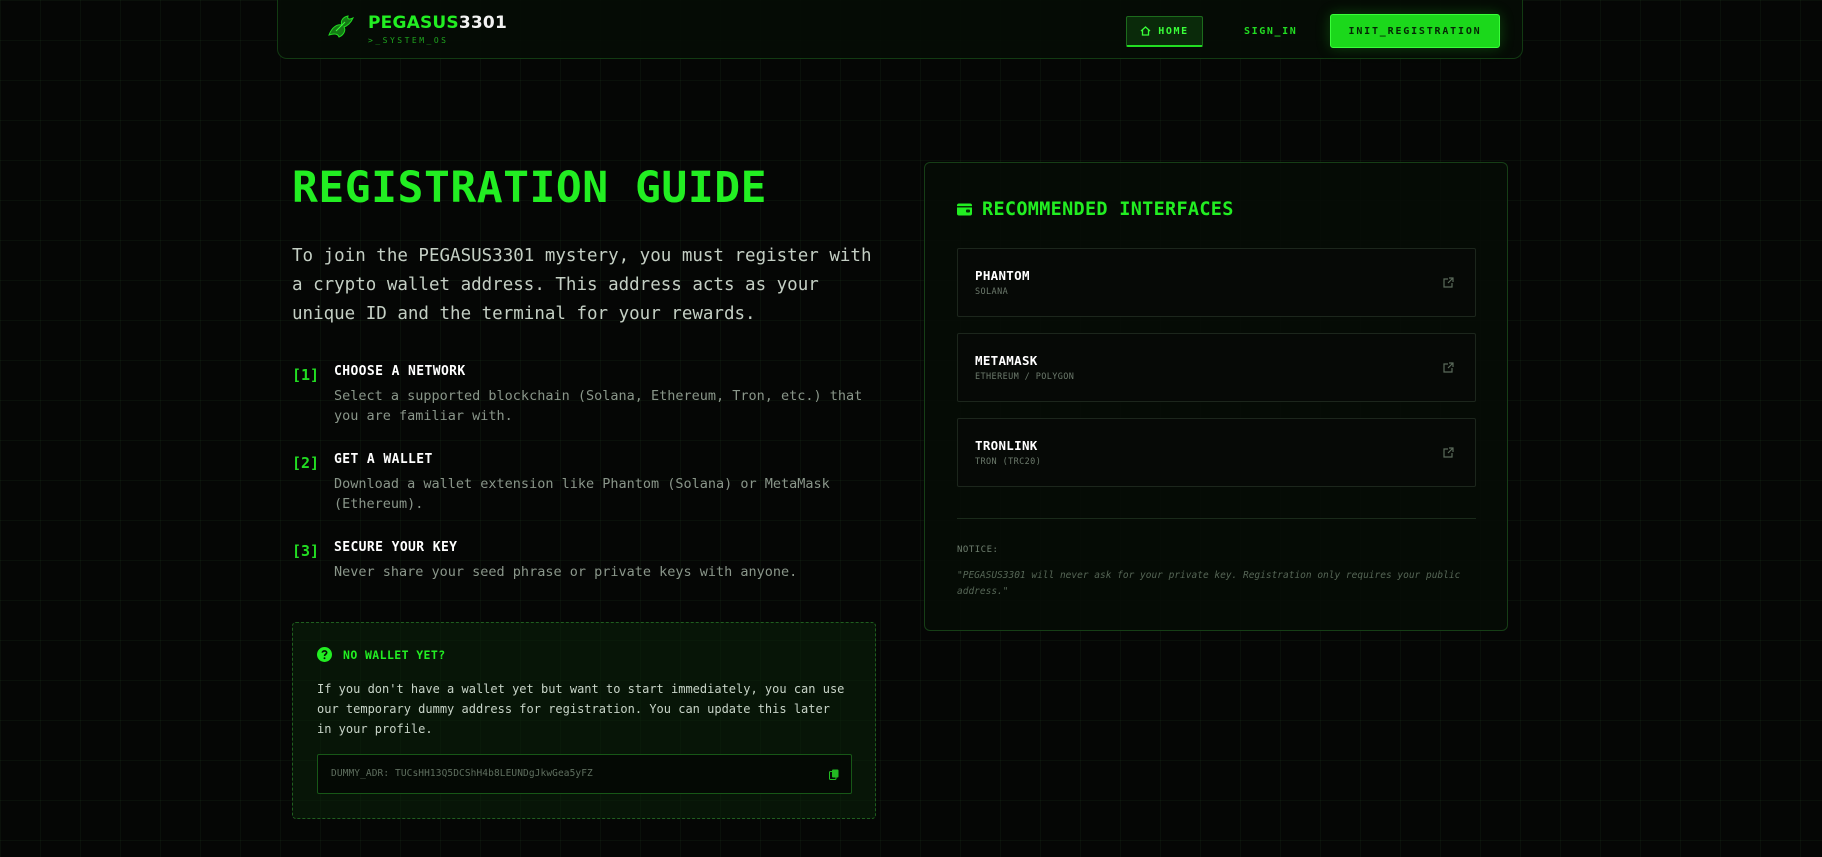  Describe the element at coordinates (992, 292) in the screenshot. I see `interface-network: SOLANA` at that location.